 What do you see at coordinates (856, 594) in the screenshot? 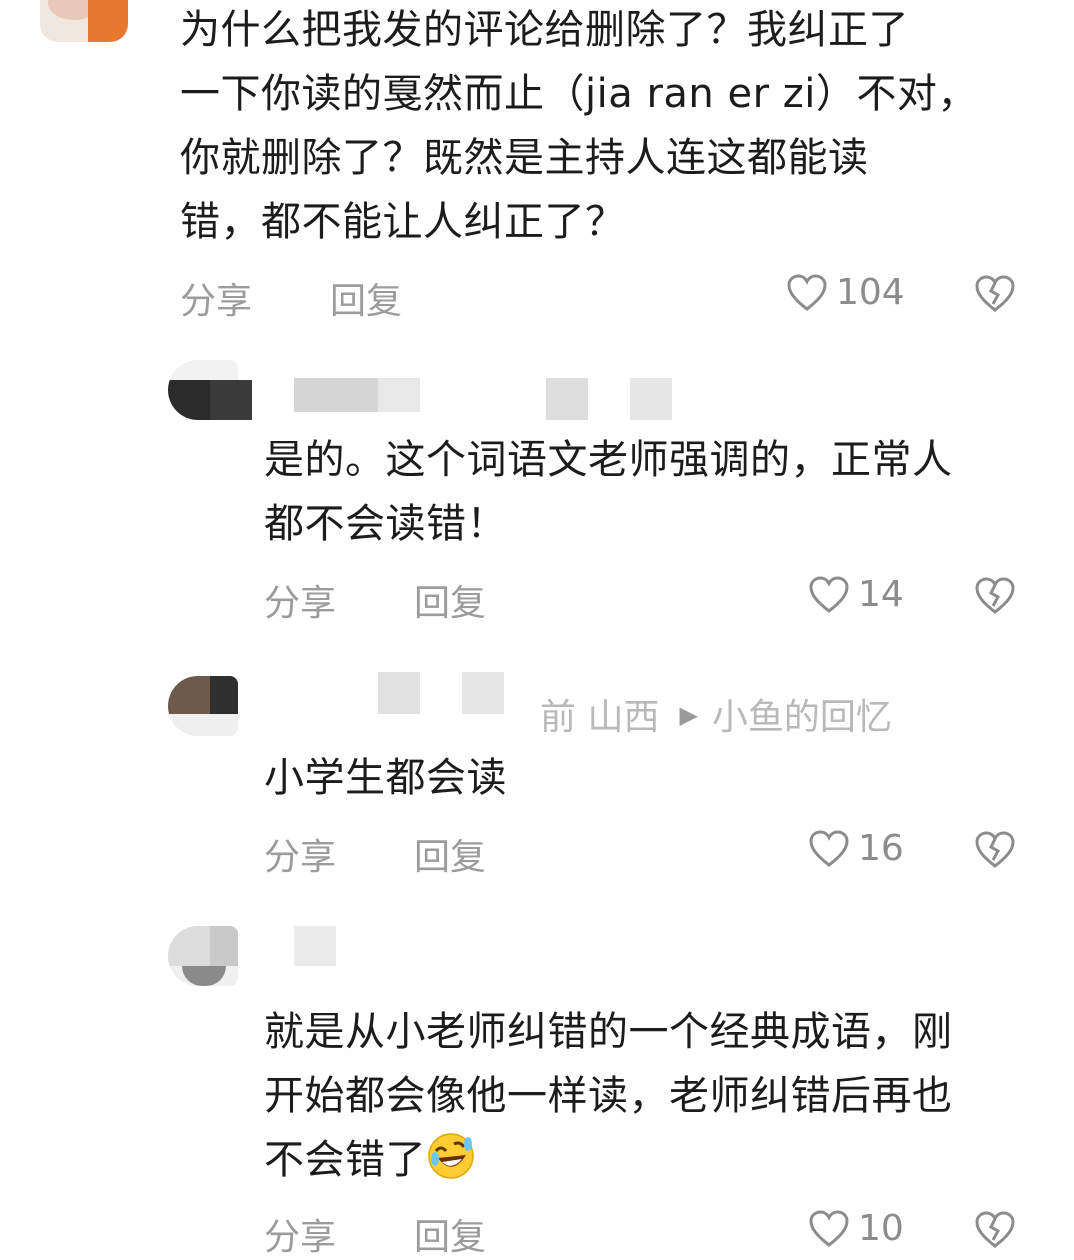
I see `like-button: 14` at bounding box center [856, 594].